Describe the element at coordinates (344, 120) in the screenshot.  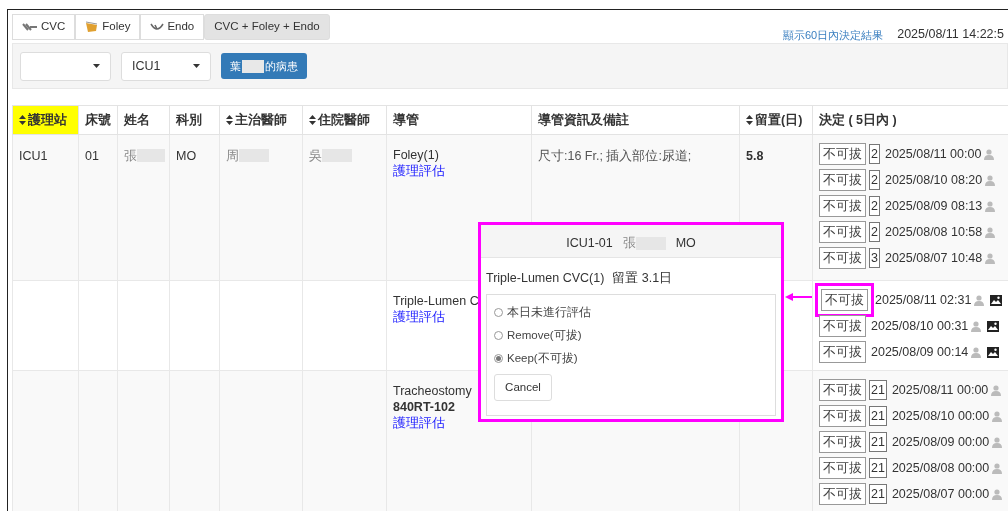
I see `column-header: 住院醫師` at that location.